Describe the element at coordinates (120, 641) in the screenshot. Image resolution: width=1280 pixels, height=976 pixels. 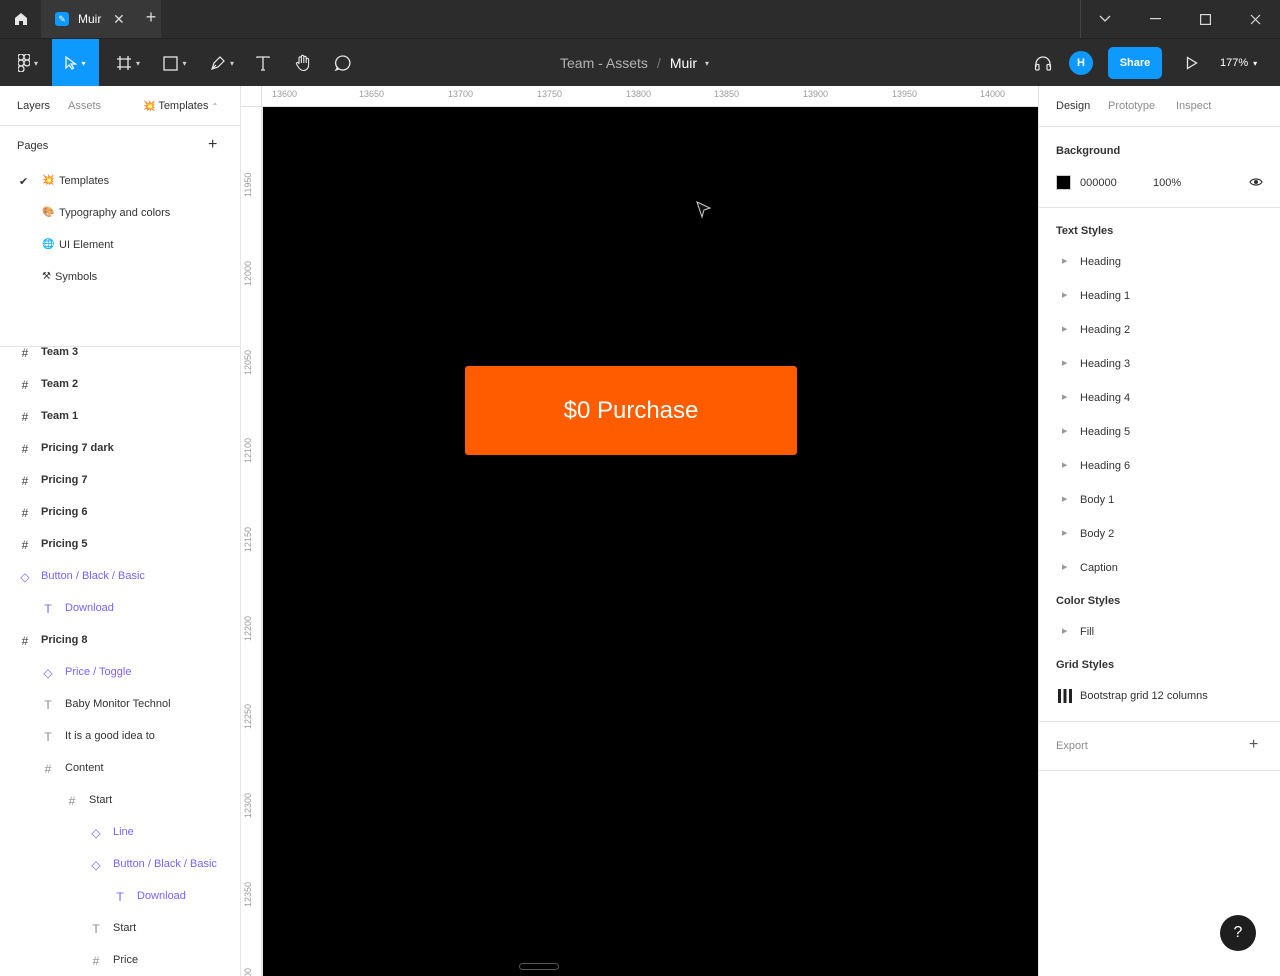
I see `layer-row: # Pricing 8` at that location.